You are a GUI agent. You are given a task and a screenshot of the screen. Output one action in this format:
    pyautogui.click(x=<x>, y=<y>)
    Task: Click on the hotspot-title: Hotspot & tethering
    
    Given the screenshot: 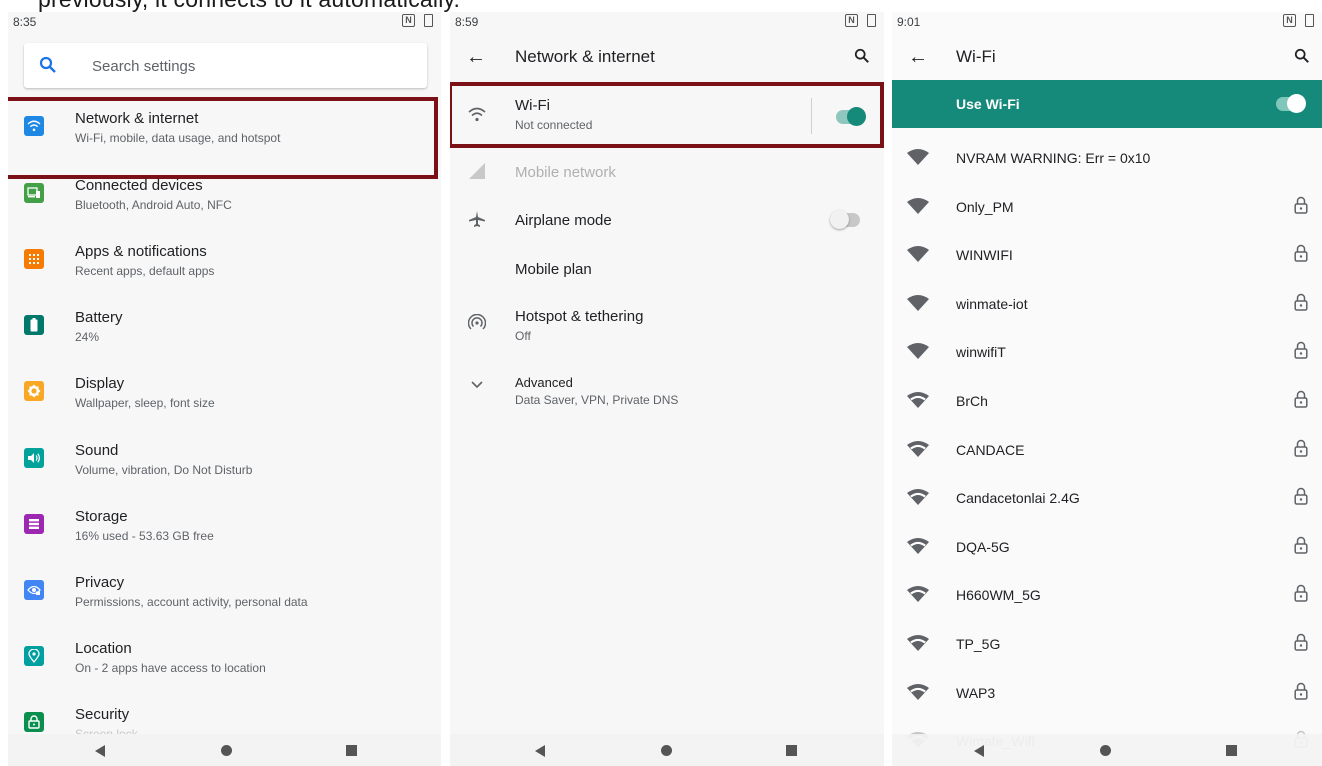 What is the action you would take?
    pyautogui.click(x=579, y=316)
    